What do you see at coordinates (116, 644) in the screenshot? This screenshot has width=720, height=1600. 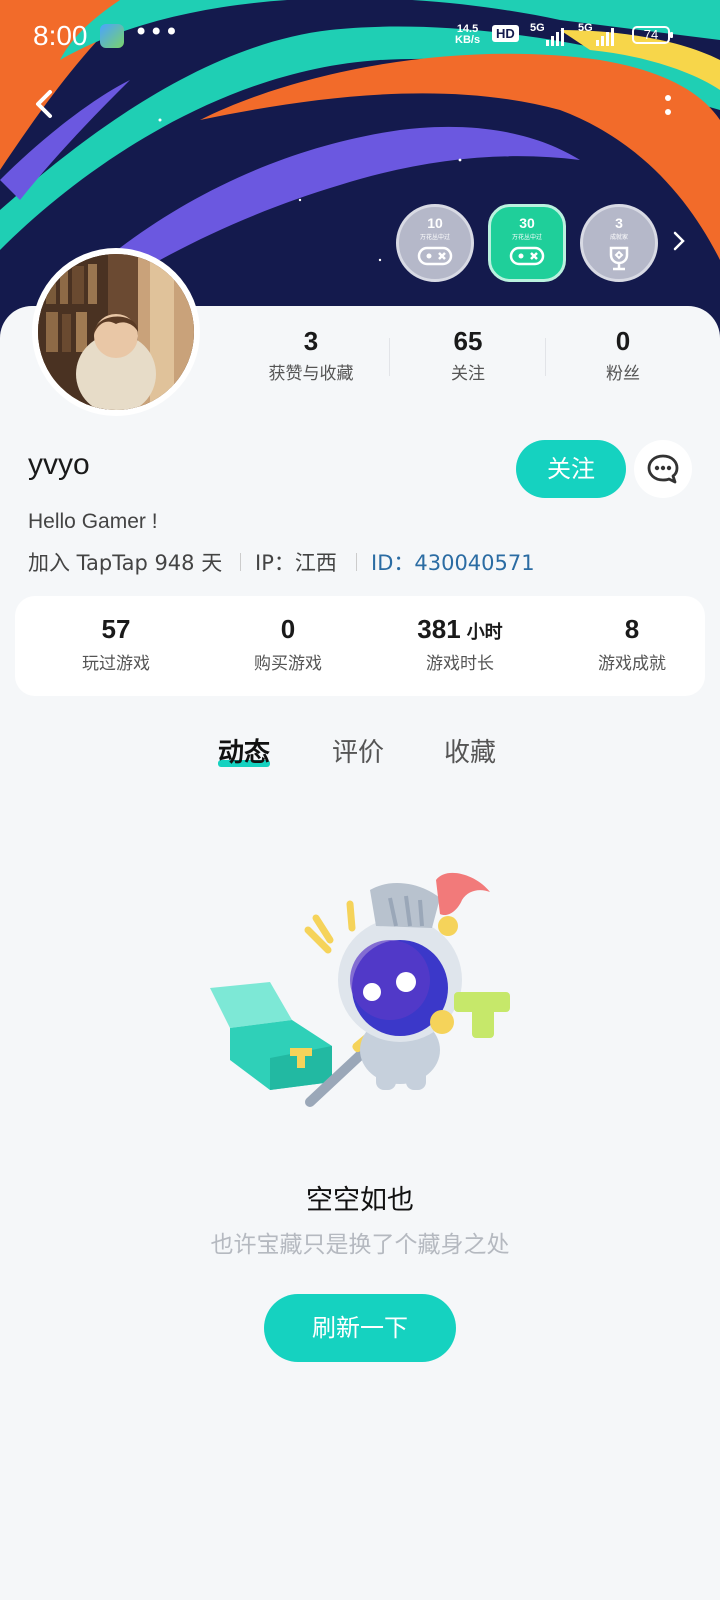 I see `stat-games-played: 57 玩过游戏` at bounding box center [116, 644].